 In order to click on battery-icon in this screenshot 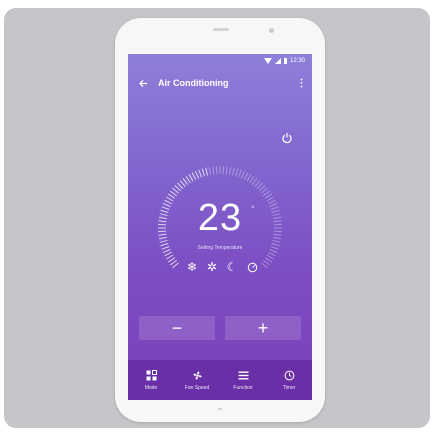, I will do `click(285, 61)`.